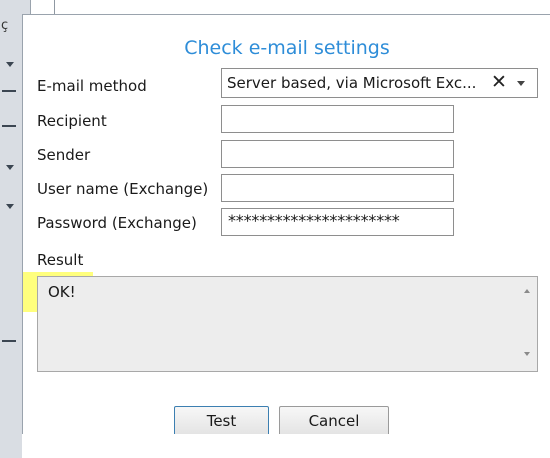  What do you see at coordinates (62, 292) in the screenshot?
I see `result-value: OK!` at bounding box center [62, 292].